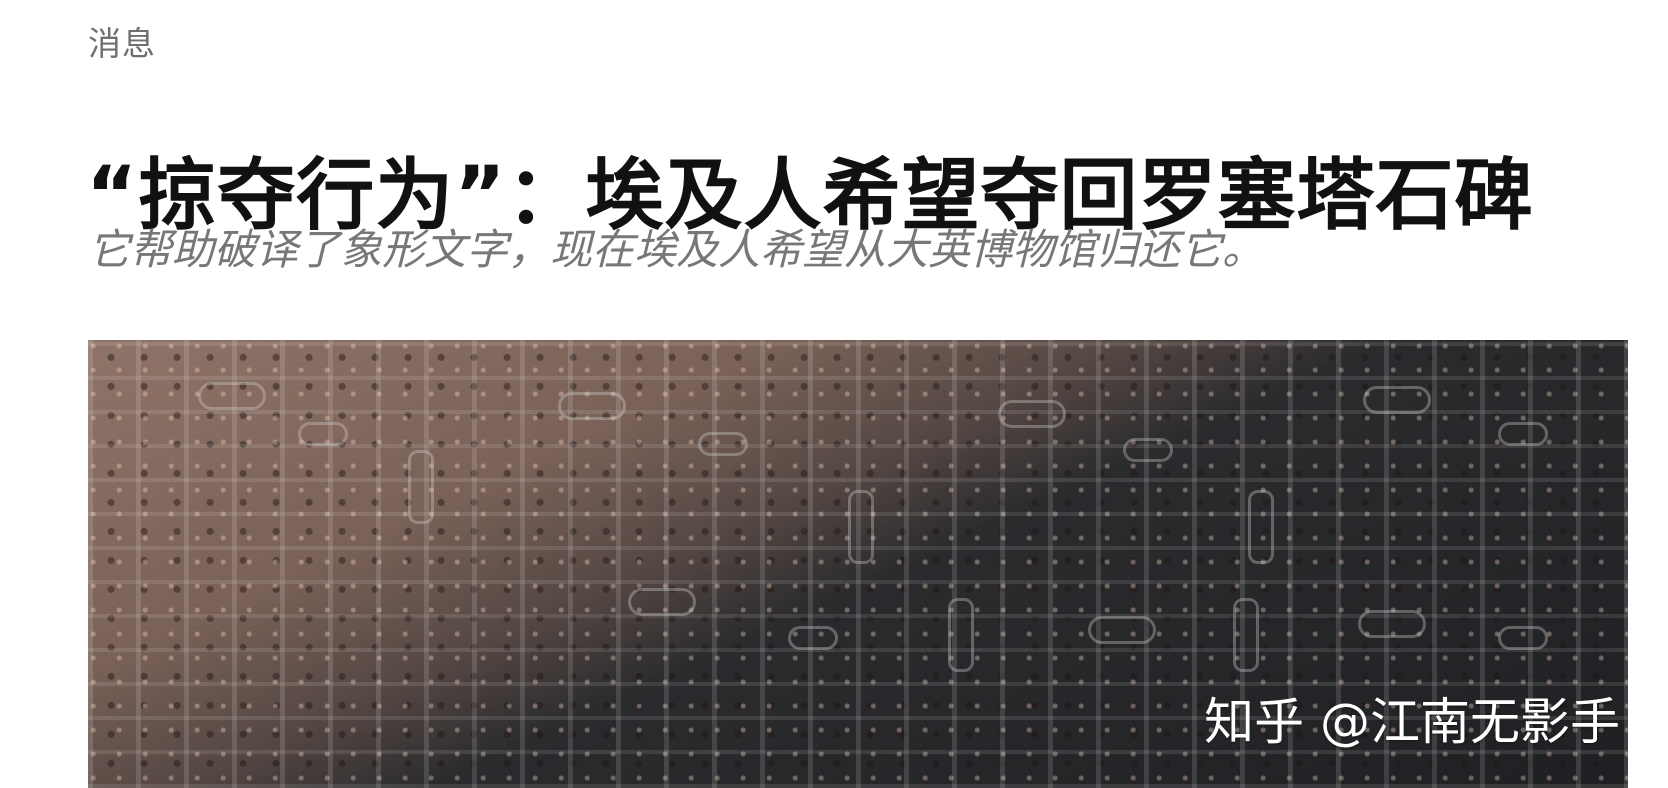  Describe the element at coordinates (122, 44) in the screenshot. I see `section-label: 消息` at that location.